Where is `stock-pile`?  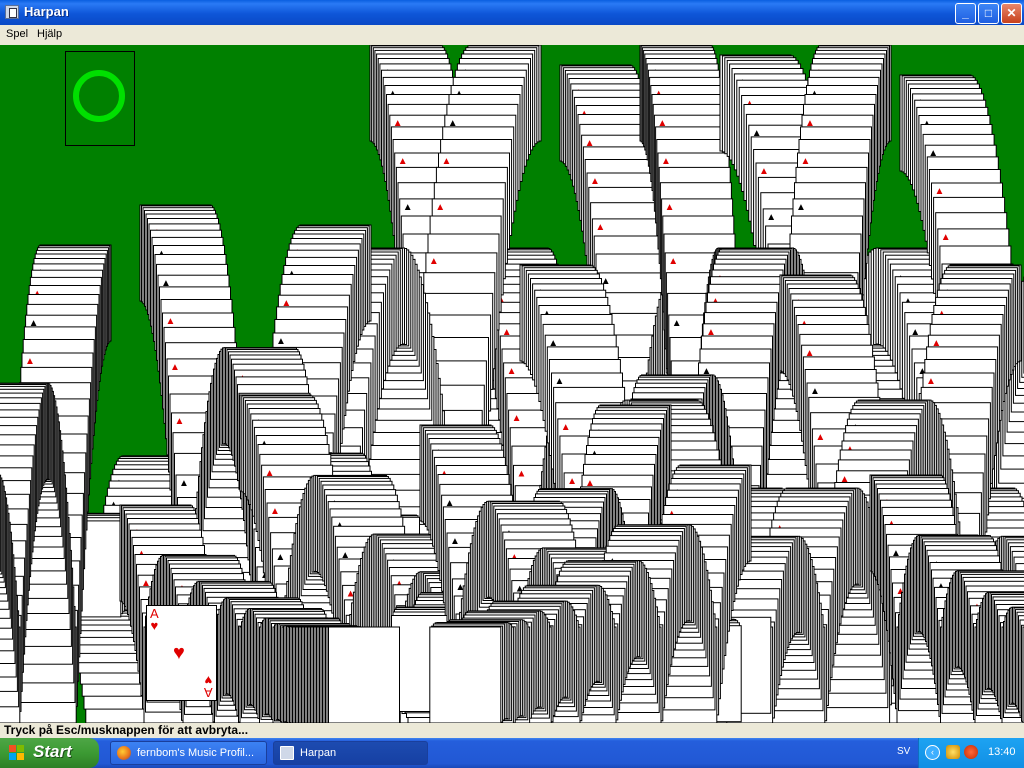
stock-pile is located at coordinates (100, 98).